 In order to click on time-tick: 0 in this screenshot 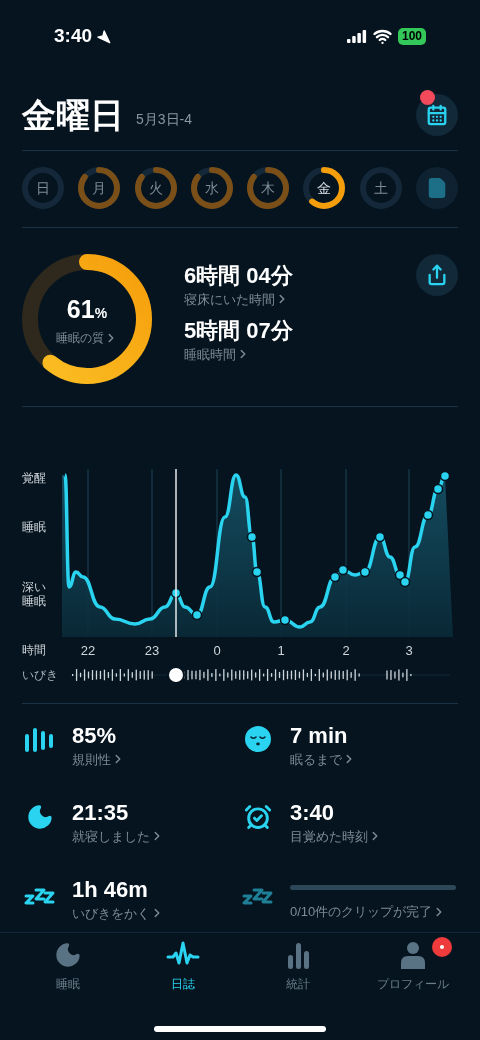, I will do `click(217, 651)`.